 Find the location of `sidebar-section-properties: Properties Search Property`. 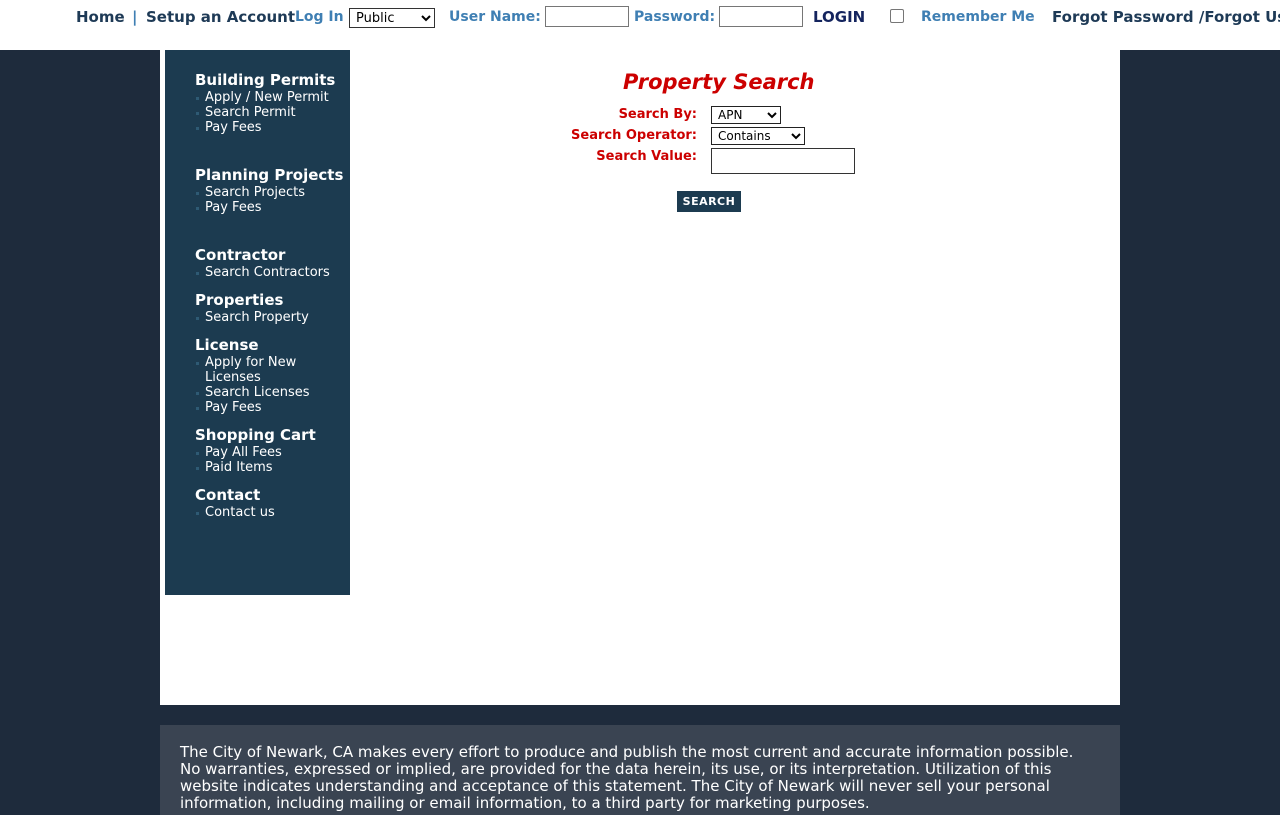

sidebar-section-properties: Properties Search Property is located at coordinates (270, 307).